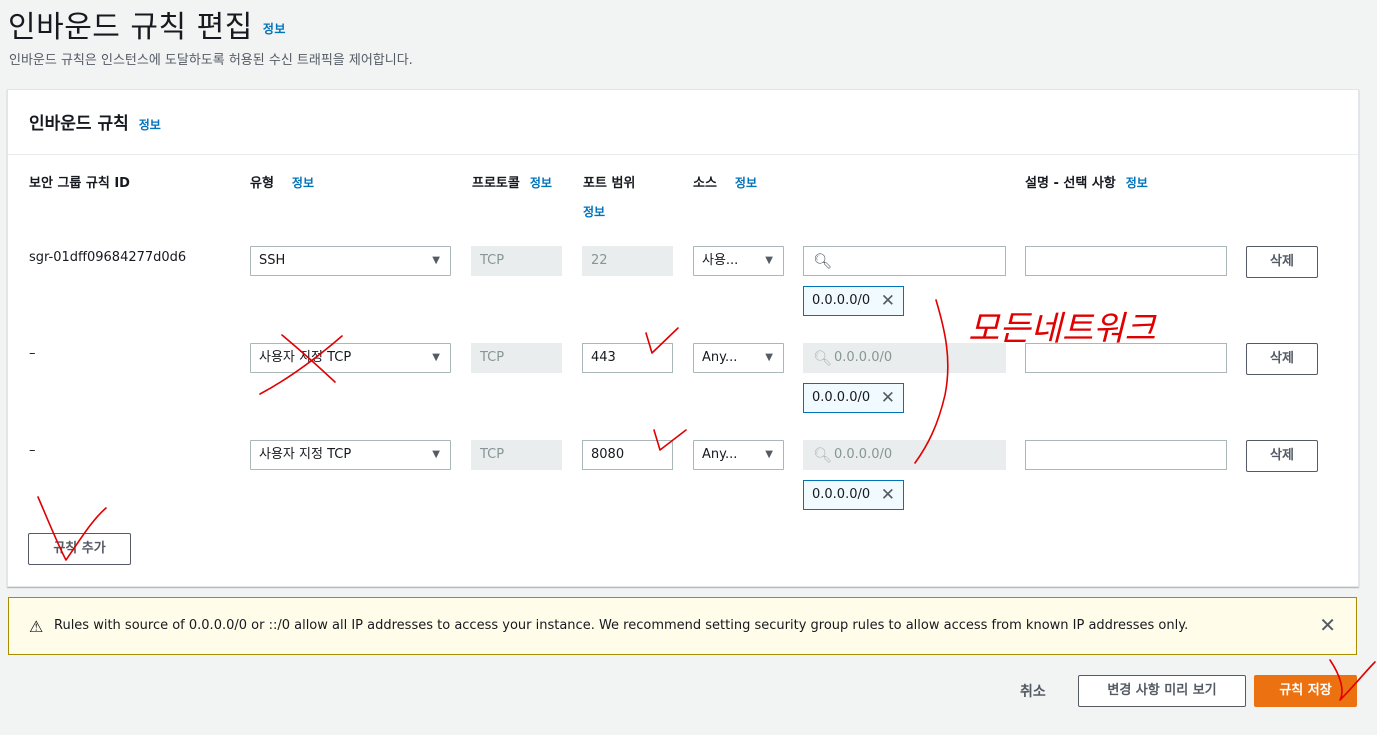  I want to click on col-head-rule-id-label: 보안 그룹 규칙 ID, so click(79, 183).